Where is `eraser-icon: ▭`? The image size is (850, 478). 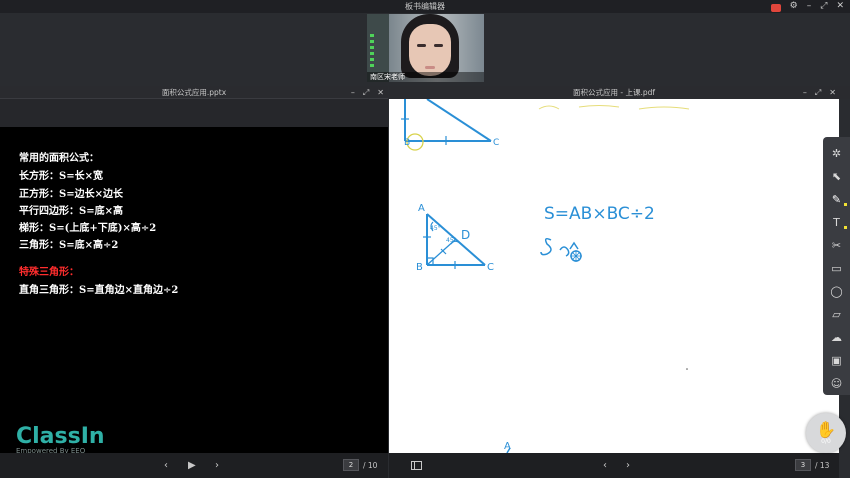 eraser-icon: ▭ is located at coordinates (836, 268).